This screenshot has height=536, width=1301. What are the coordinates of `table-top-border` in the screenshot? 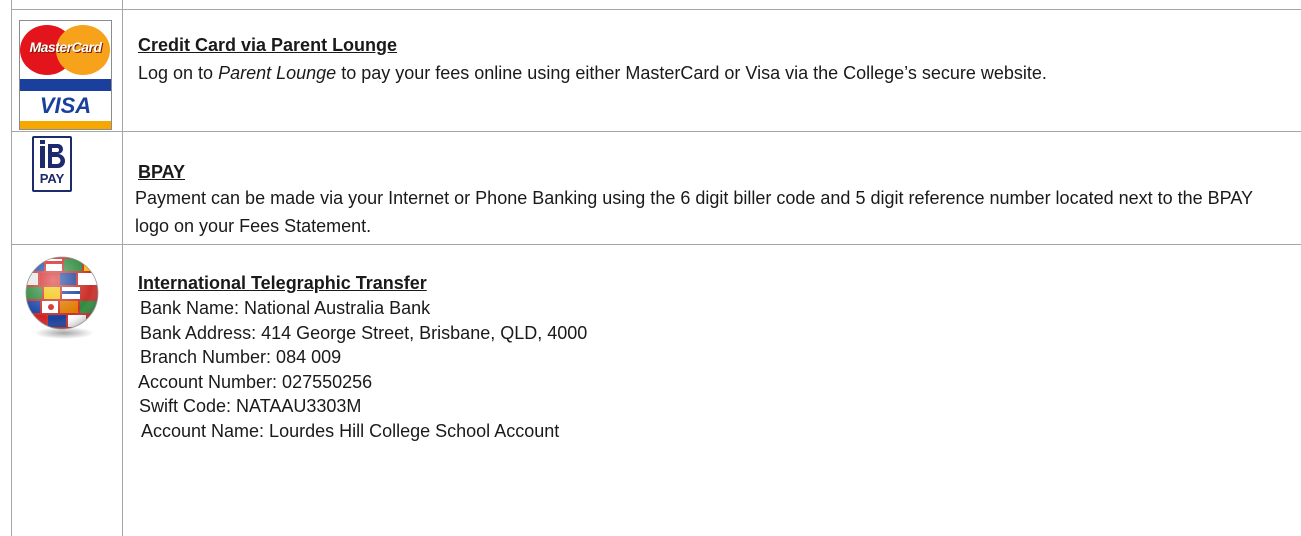 It's located at (656, 9).